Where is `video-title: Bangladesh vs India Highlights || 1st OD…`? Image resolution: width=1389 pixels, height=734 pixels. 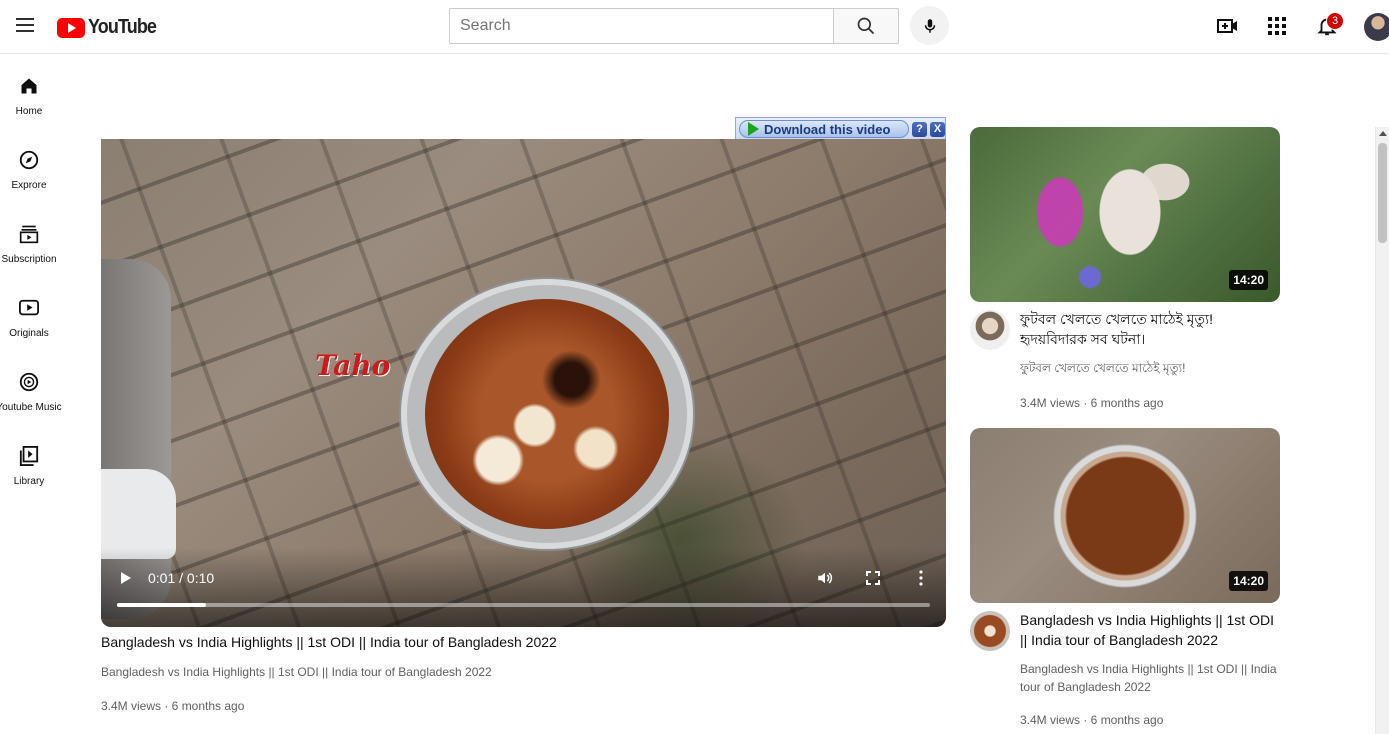
video-title: Bangladesh vs India Highlights || 1st OD… is located at coordinates (329, 642).